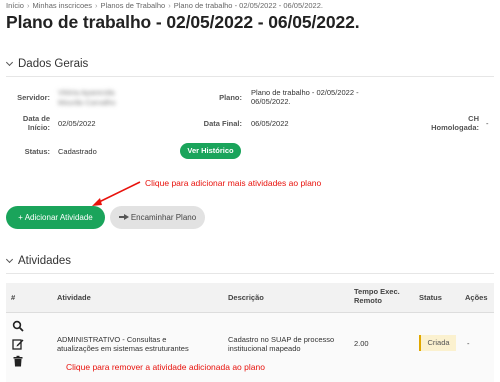 This screenshot has width=500, height=382. Describe the element at coordinates (437, 343) in the screenshot. I see `status-badge: Criada` at that location.